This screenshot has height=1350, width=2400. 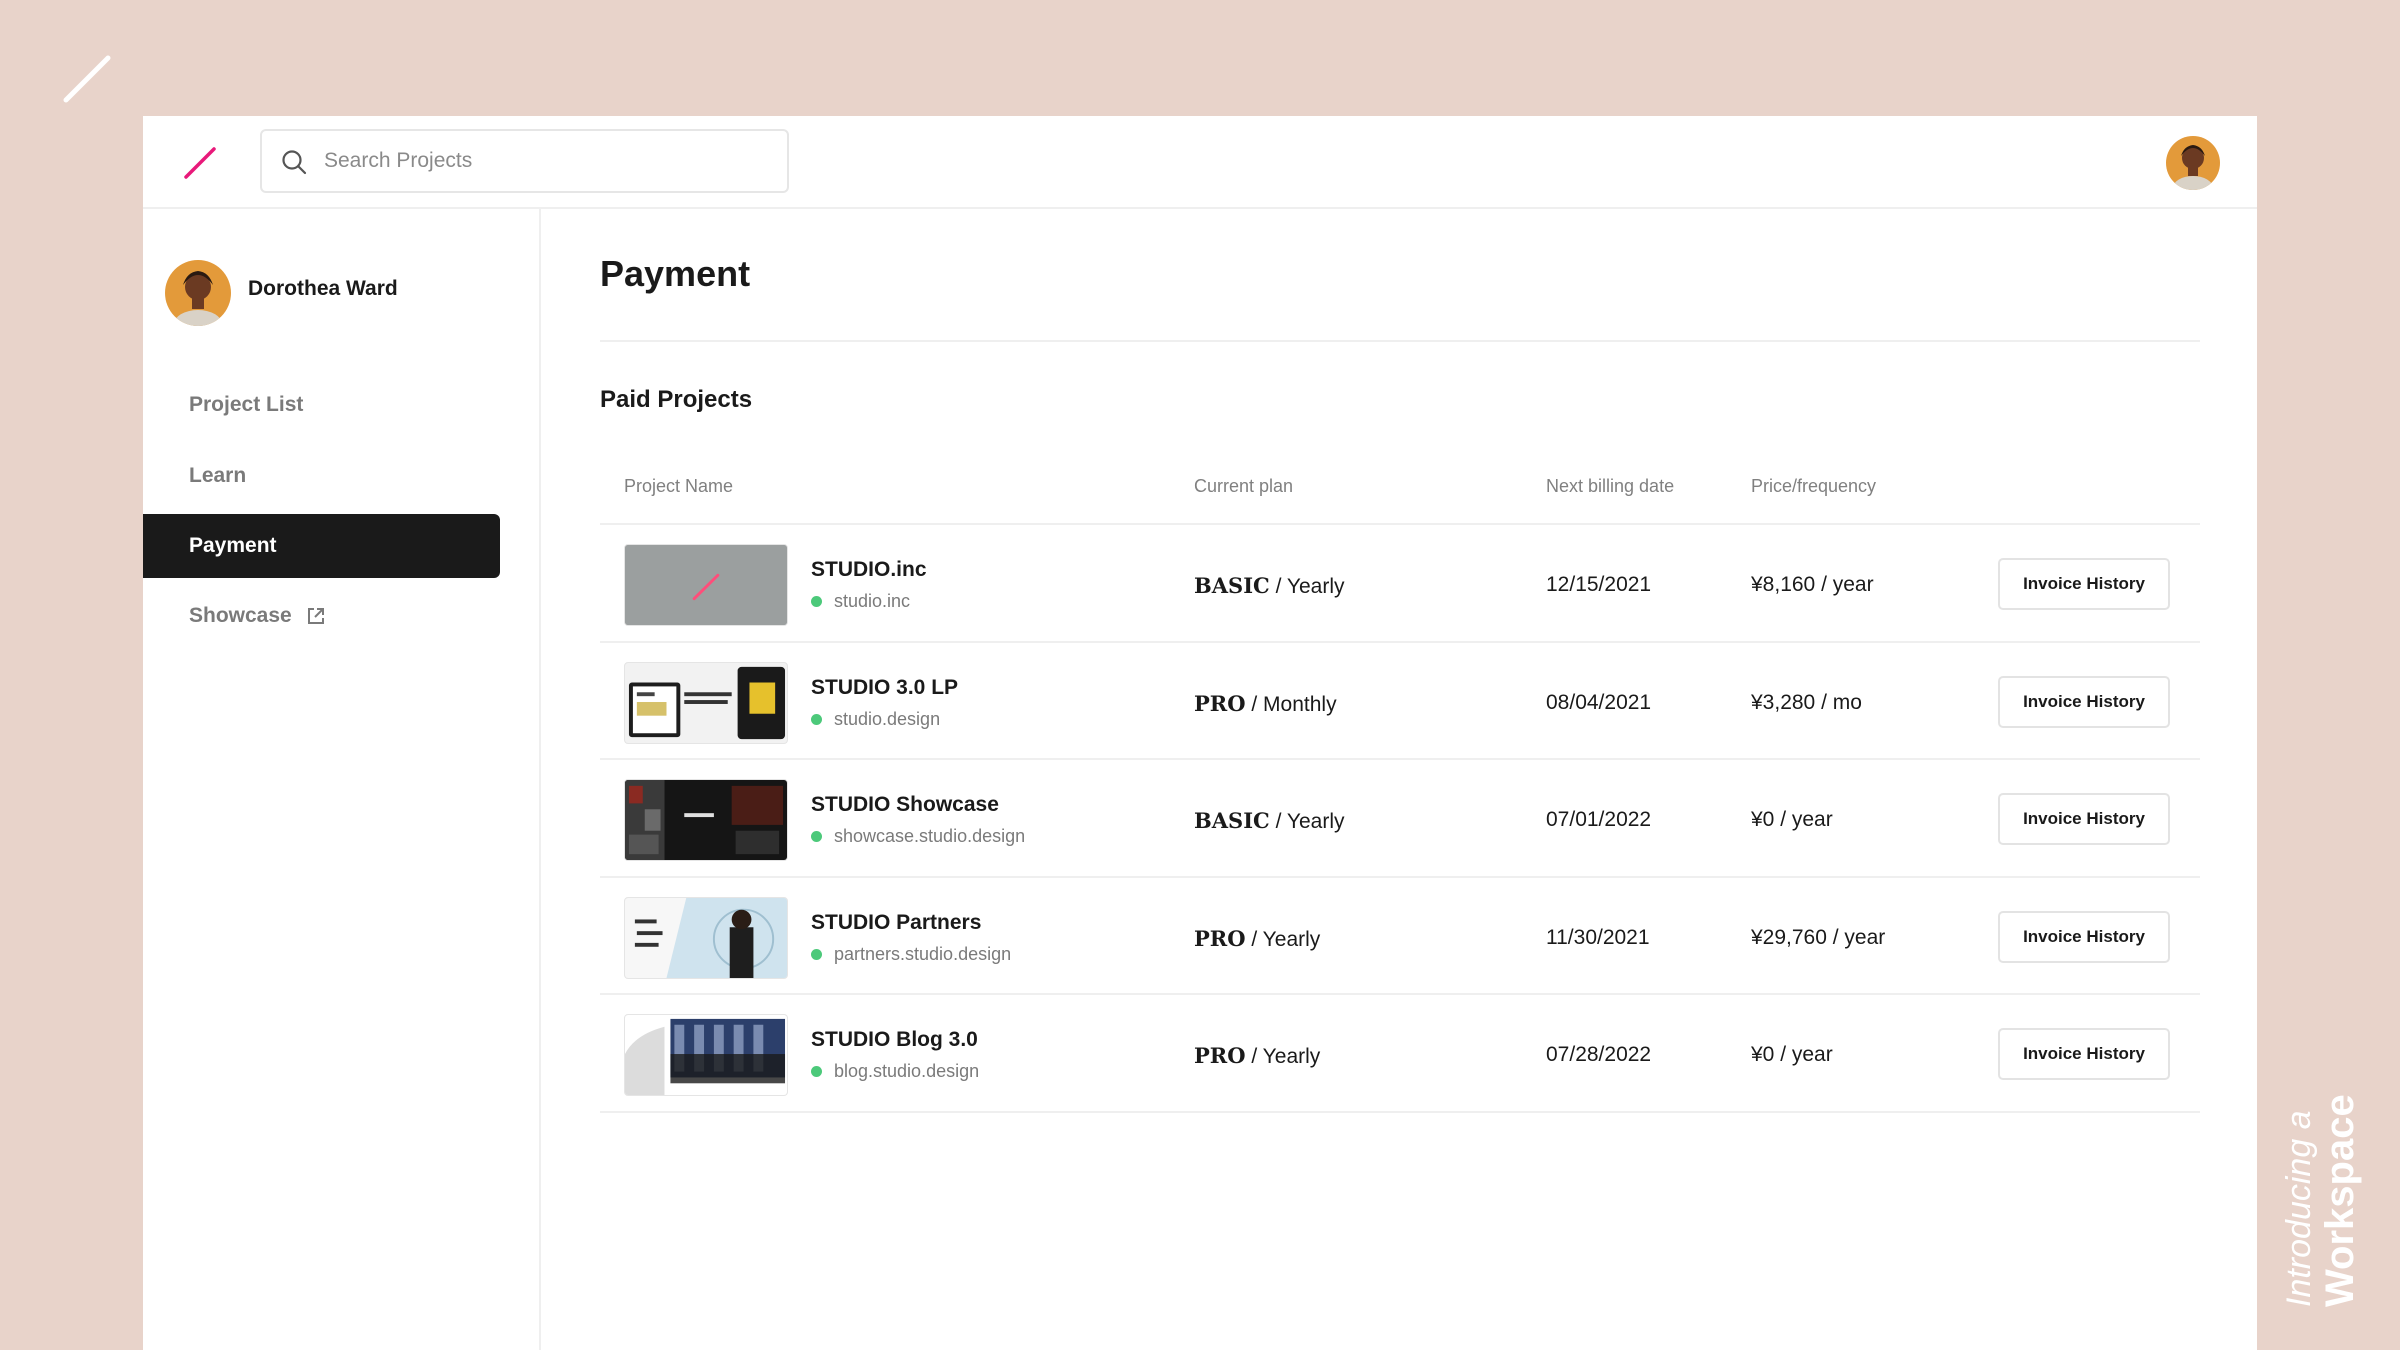 I want to click on project-name: STUDIO Blog 3.0, so click(x=894, y=1040).